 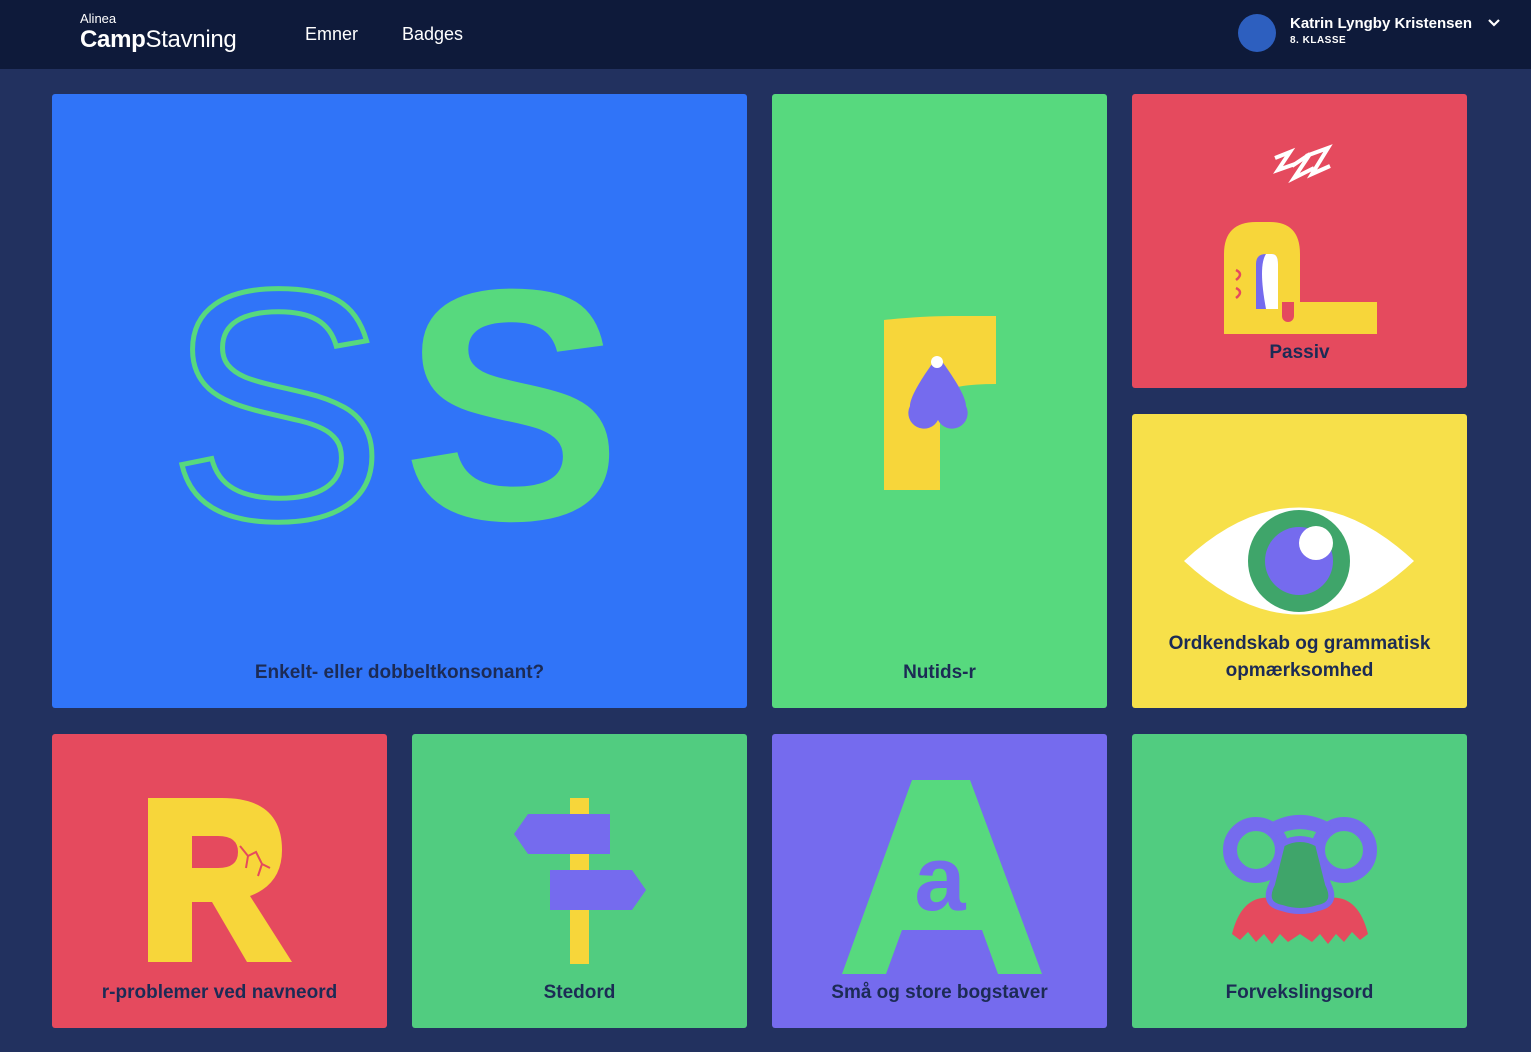 I want to click on brand-publisher: Alinea, so click(x=98, y=18).